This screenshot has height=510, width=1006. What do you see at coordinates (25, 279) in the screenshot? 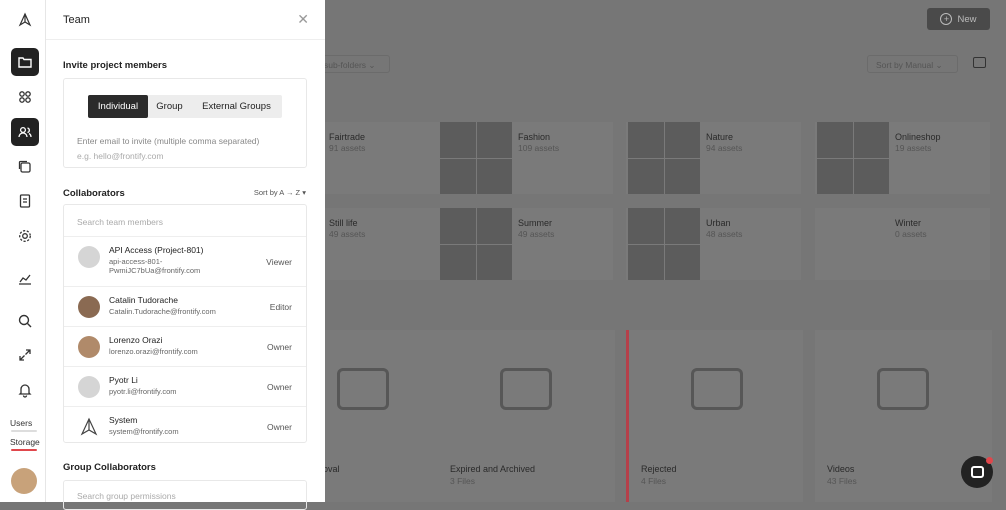
I see `chart-icon` at bounding box center [25, 279].